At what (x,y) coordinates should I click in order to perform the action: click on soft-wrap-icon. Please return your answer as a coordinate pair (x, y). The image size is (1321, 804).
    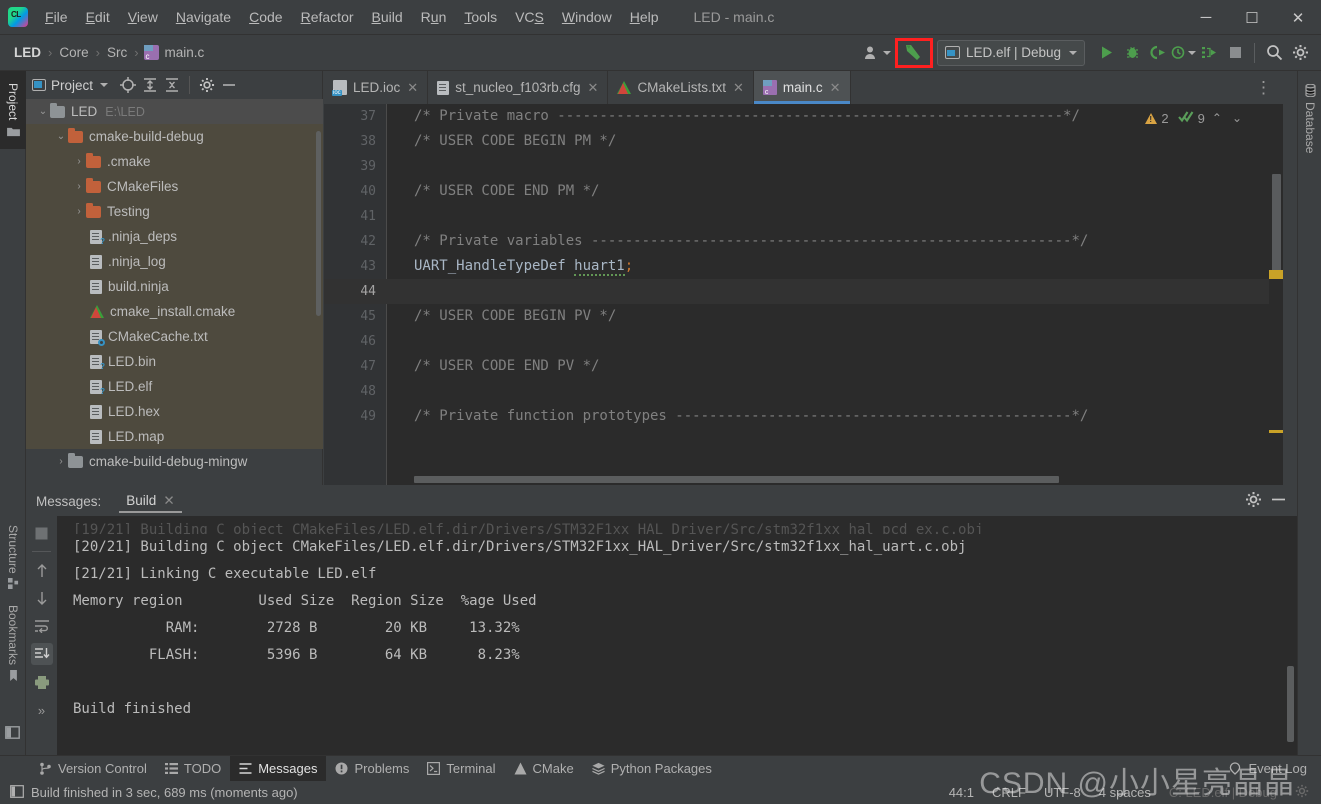
    Looking at the image, I should click on (42, 626).